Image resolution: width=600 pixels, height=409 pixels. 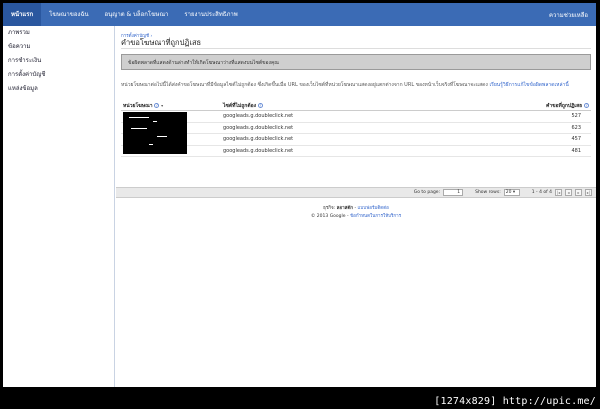 What do you see at coordinates (58, 75) in the screenshot?
I see `sidebar-item-account-settings: การตั้งค่าบัญชี` at bounding box center [58, 75].